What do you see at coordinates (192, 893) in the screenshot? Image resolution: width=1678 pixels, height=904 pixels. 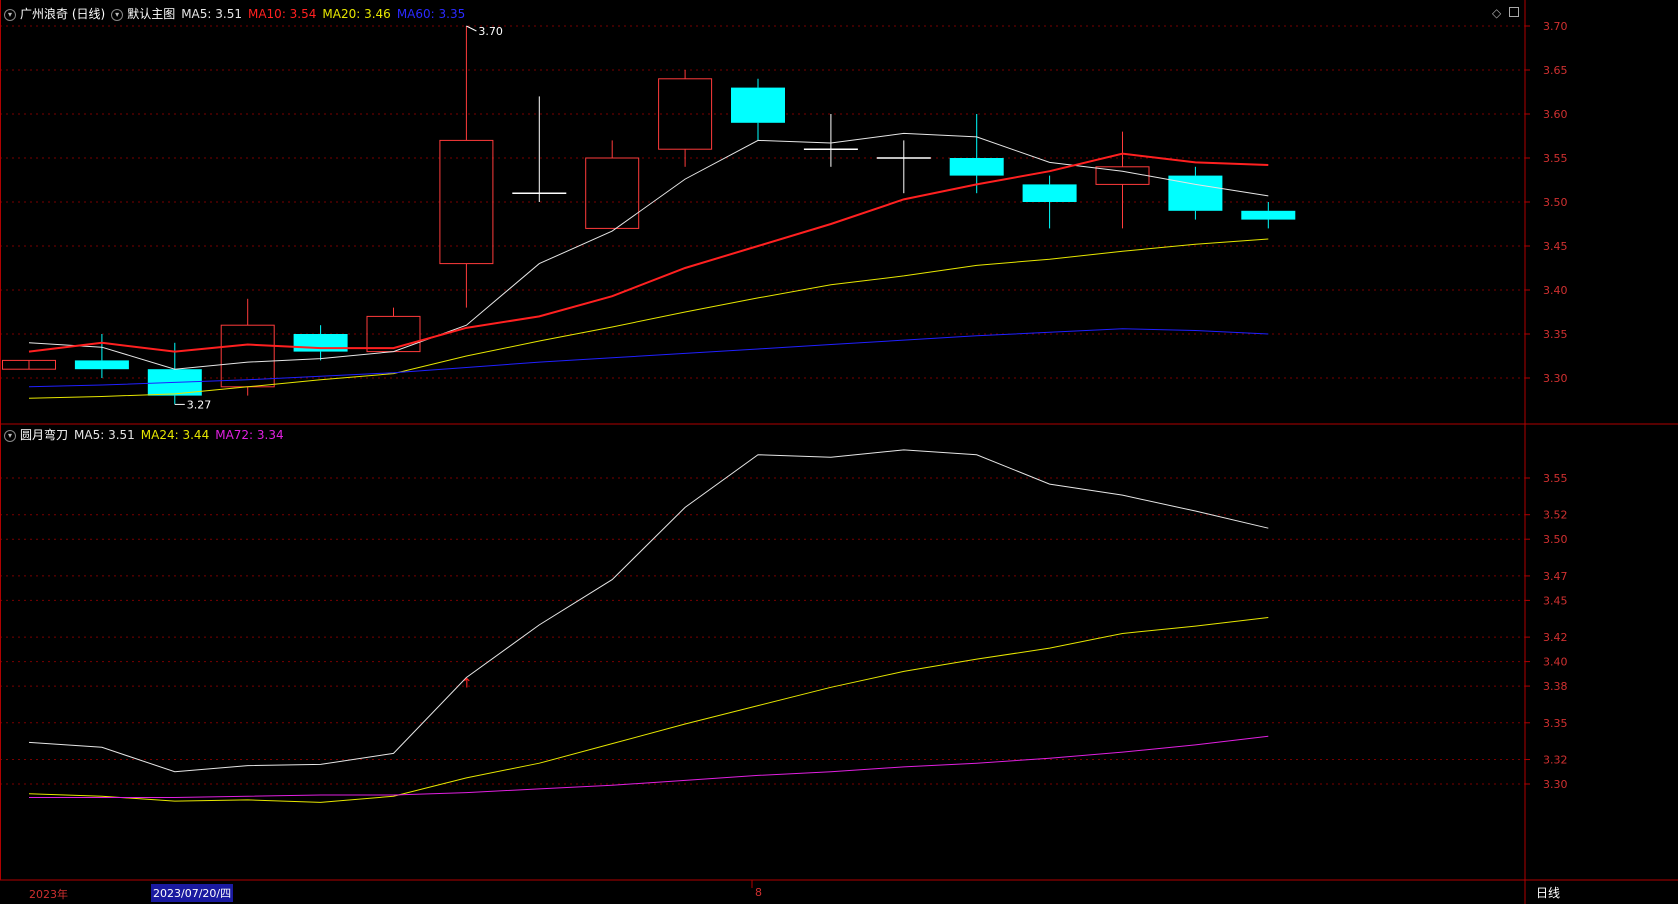 I see `cursor-date: 2023/07/20/四` at bounding box center [192, 893].